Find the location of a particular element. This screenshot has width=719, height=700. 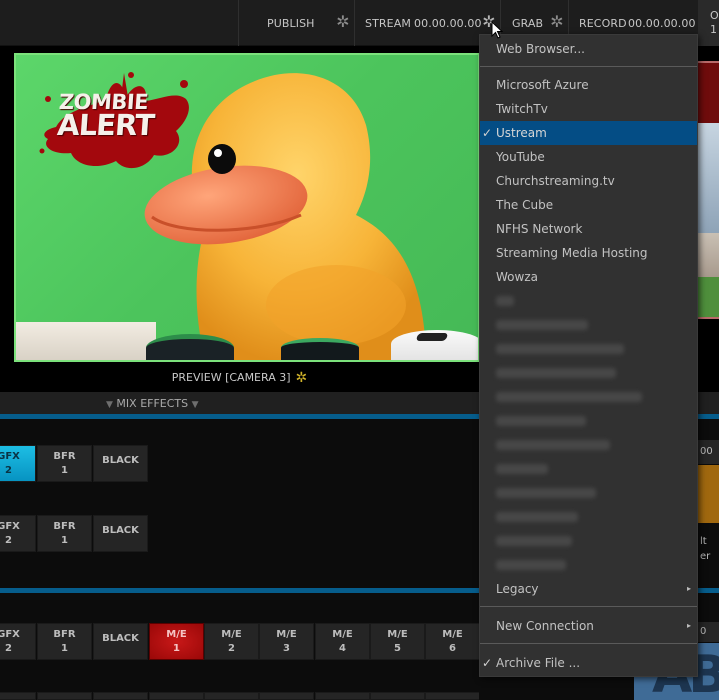

grab-button: GRAB is located at coordinates (527, 23).